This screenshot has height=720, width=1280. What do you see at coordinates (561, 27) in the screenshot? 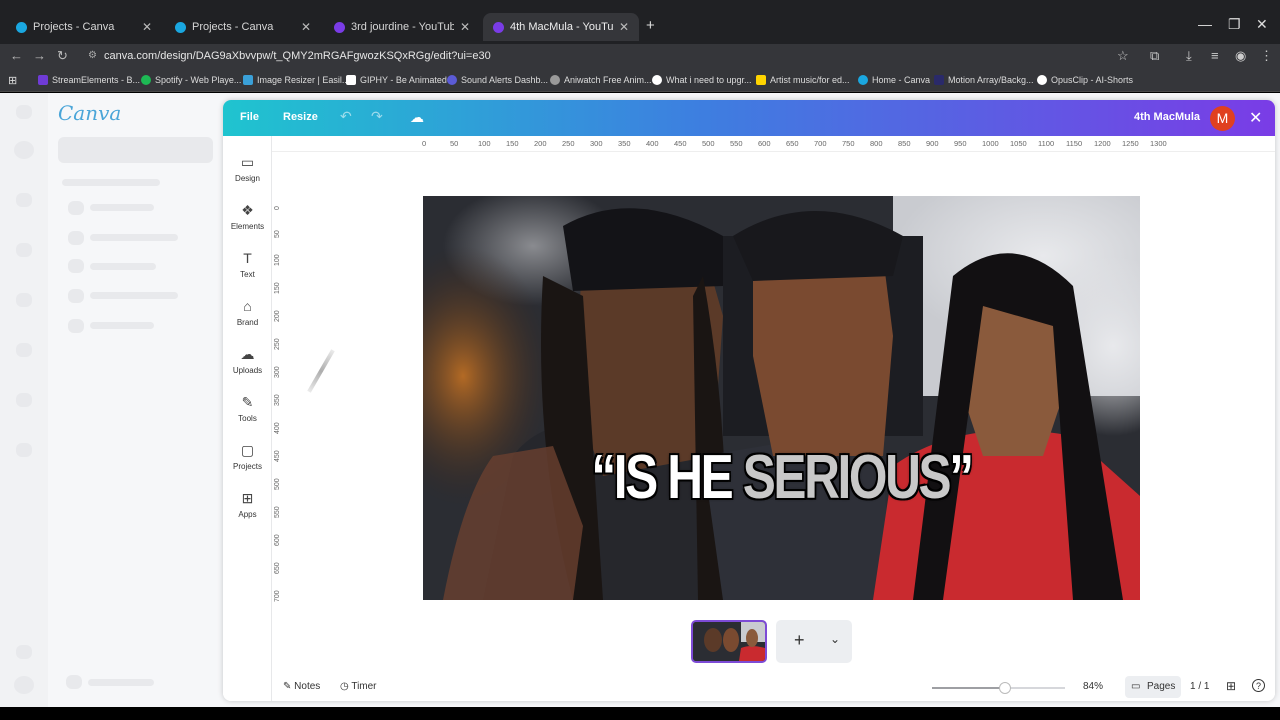
I see `tab-4th-macmula: 4th MacMula - YouTube Thumb ✕` at bounding box center [561, 27].